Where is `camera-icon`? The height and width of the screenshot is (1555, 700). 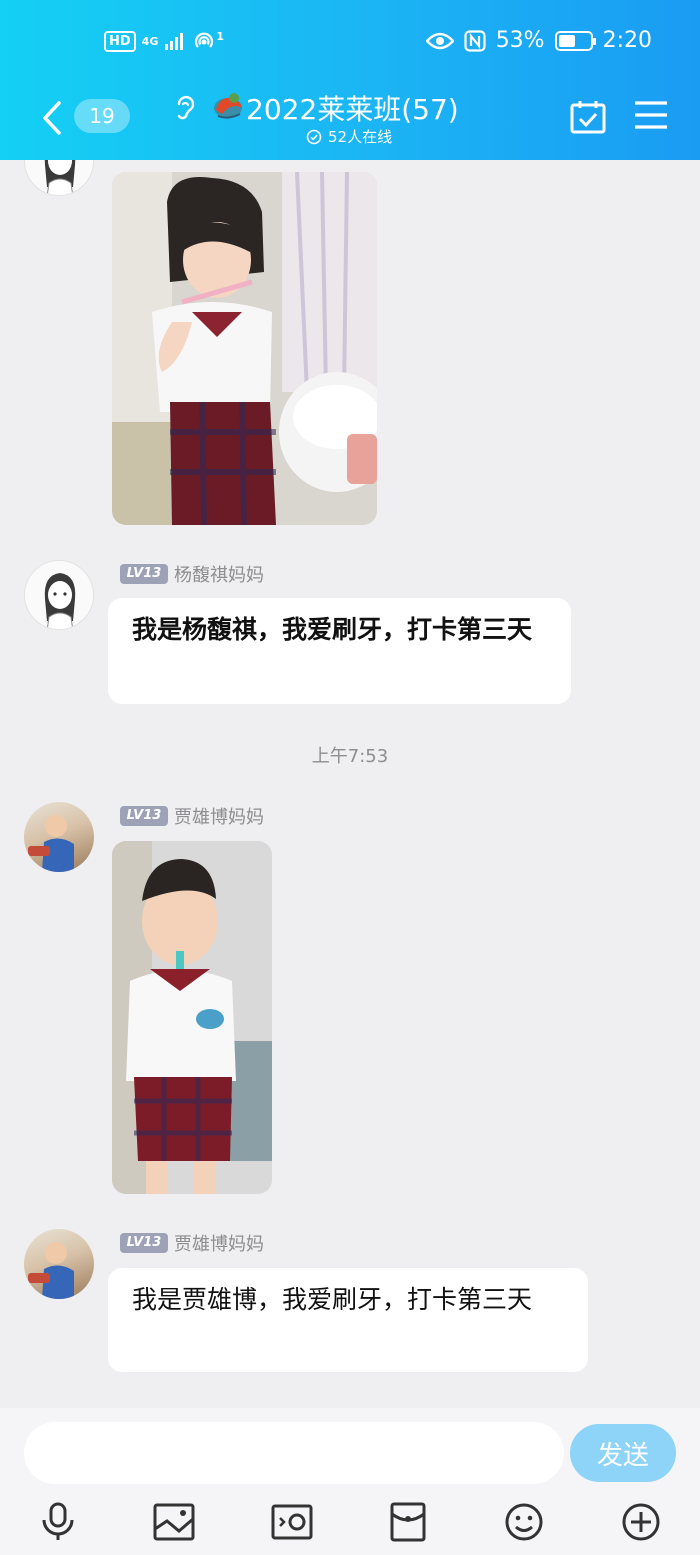 camera-icon is located at coordinates (292, 1522).